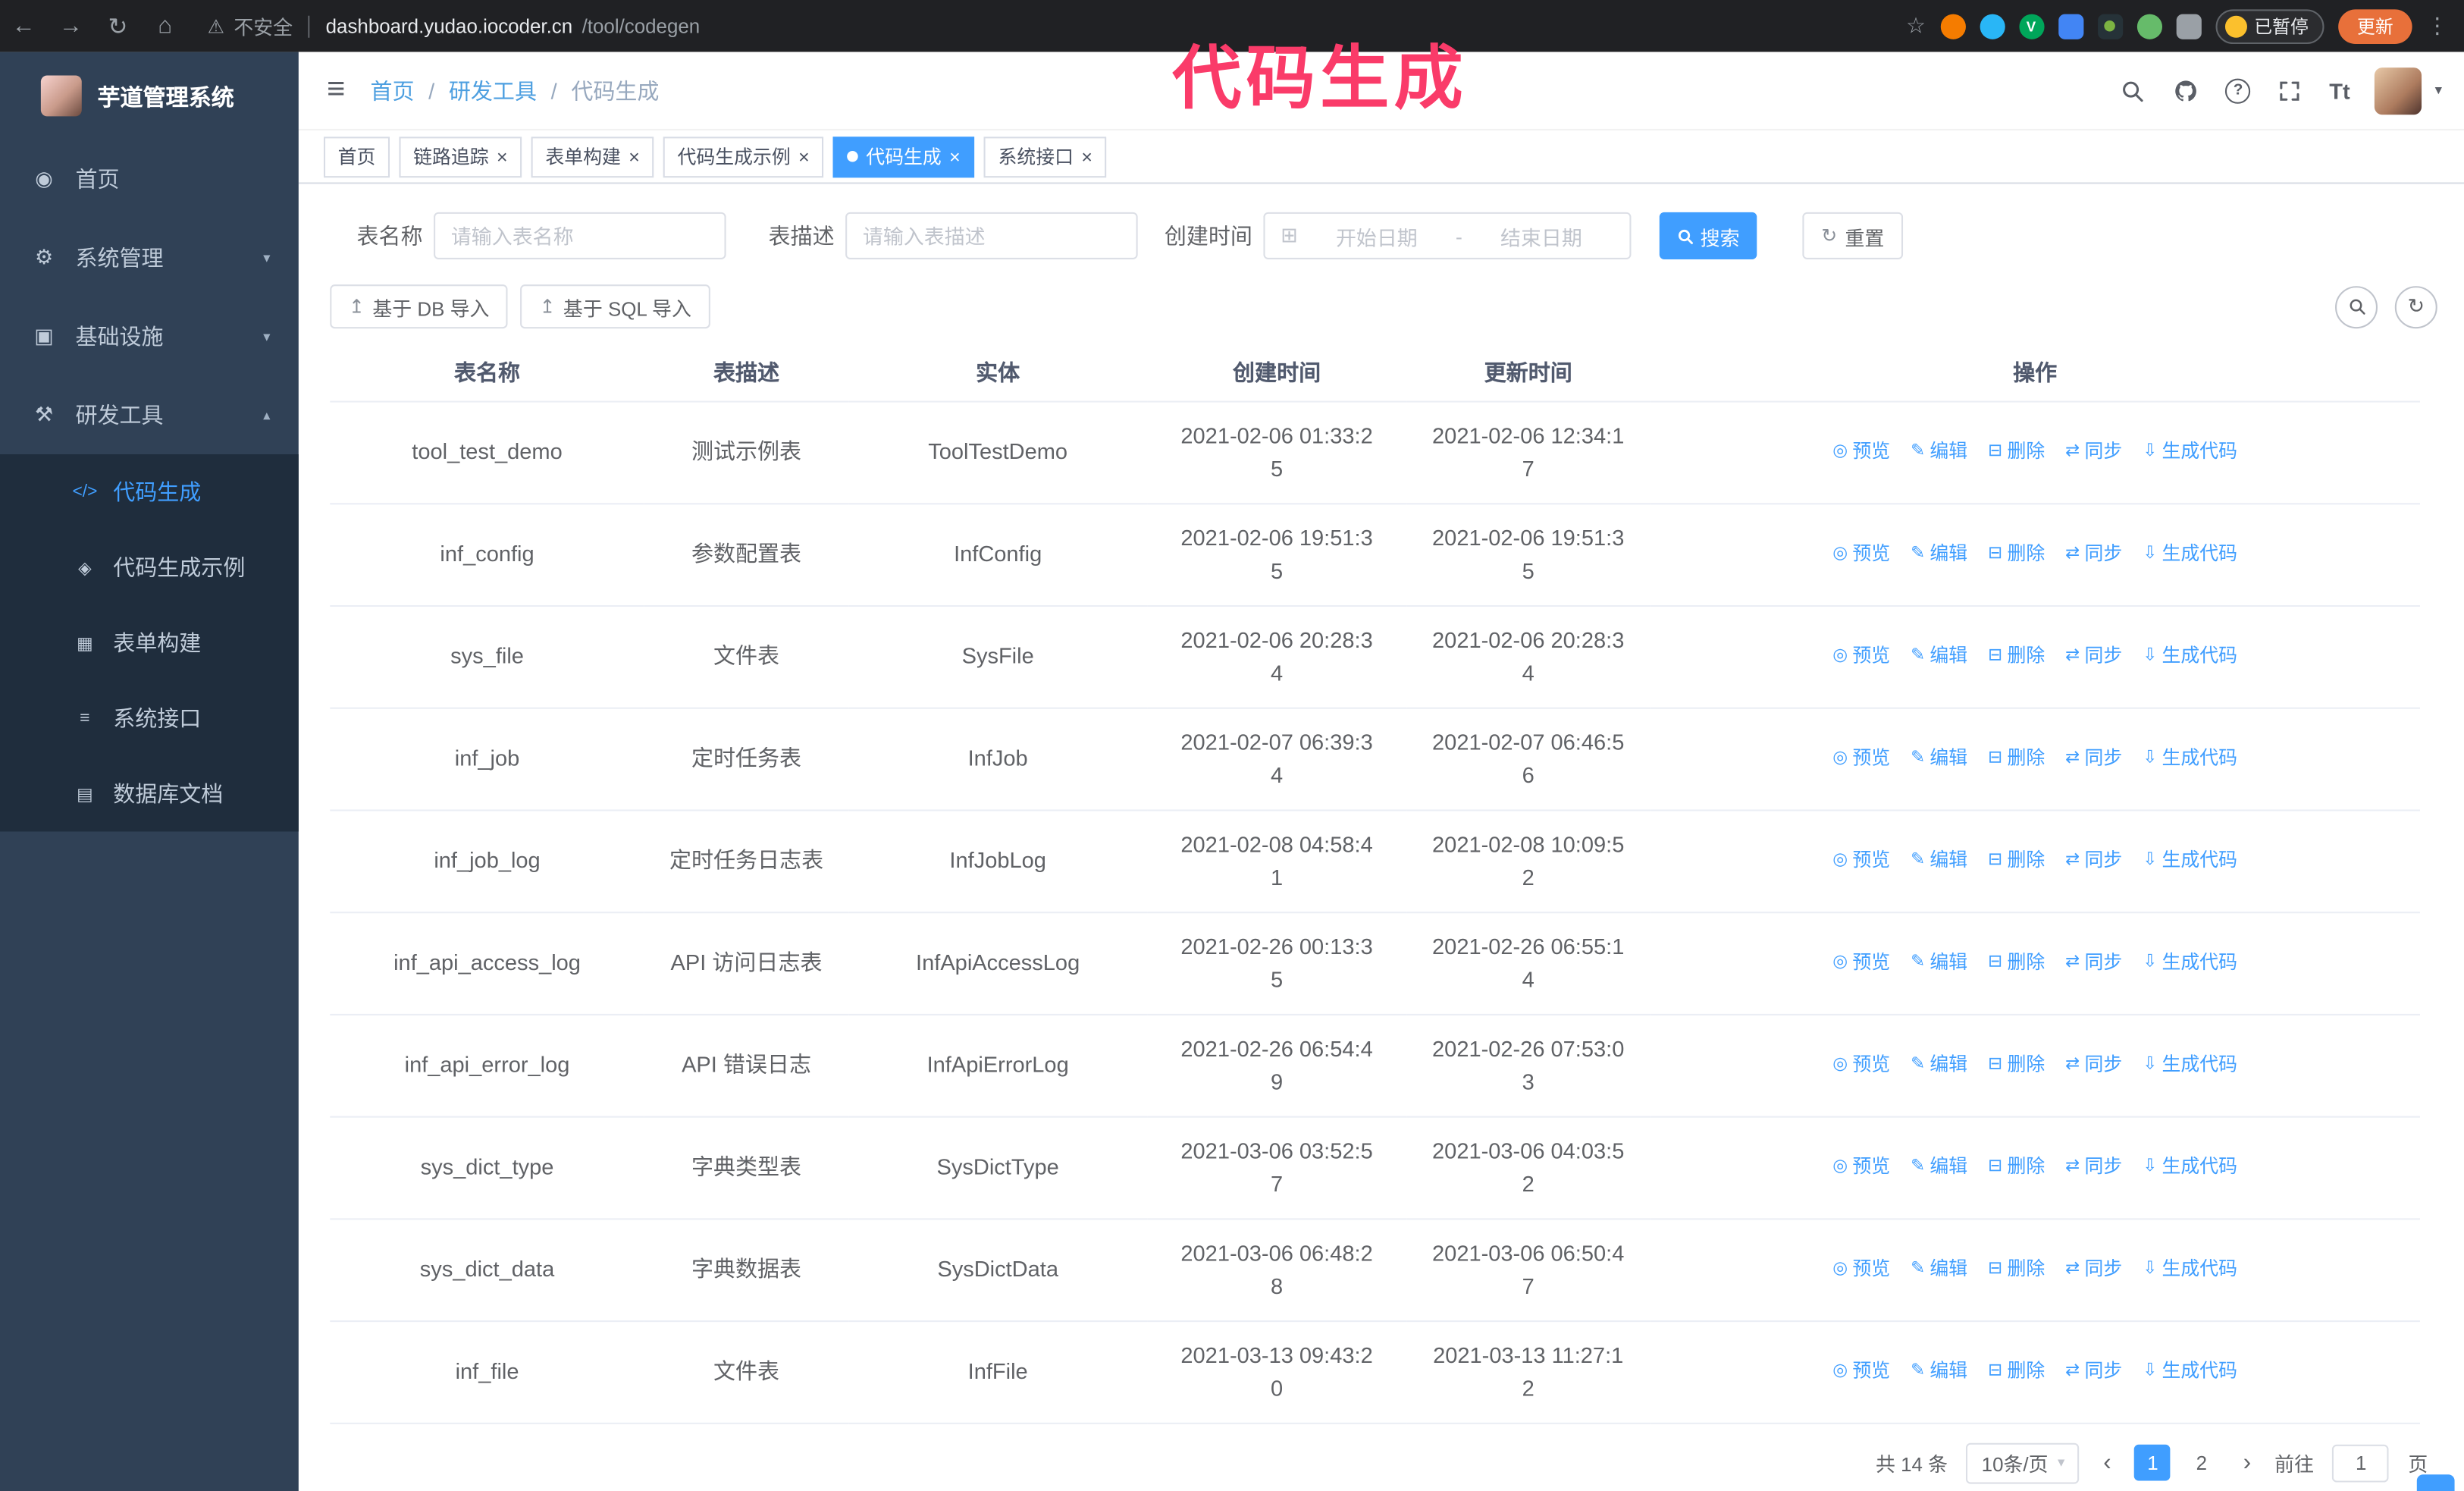  What do you see at coordinates (2290, 91) in the screenshot?
I see `fullscreen-icon` at bounding box center [2290, 91].